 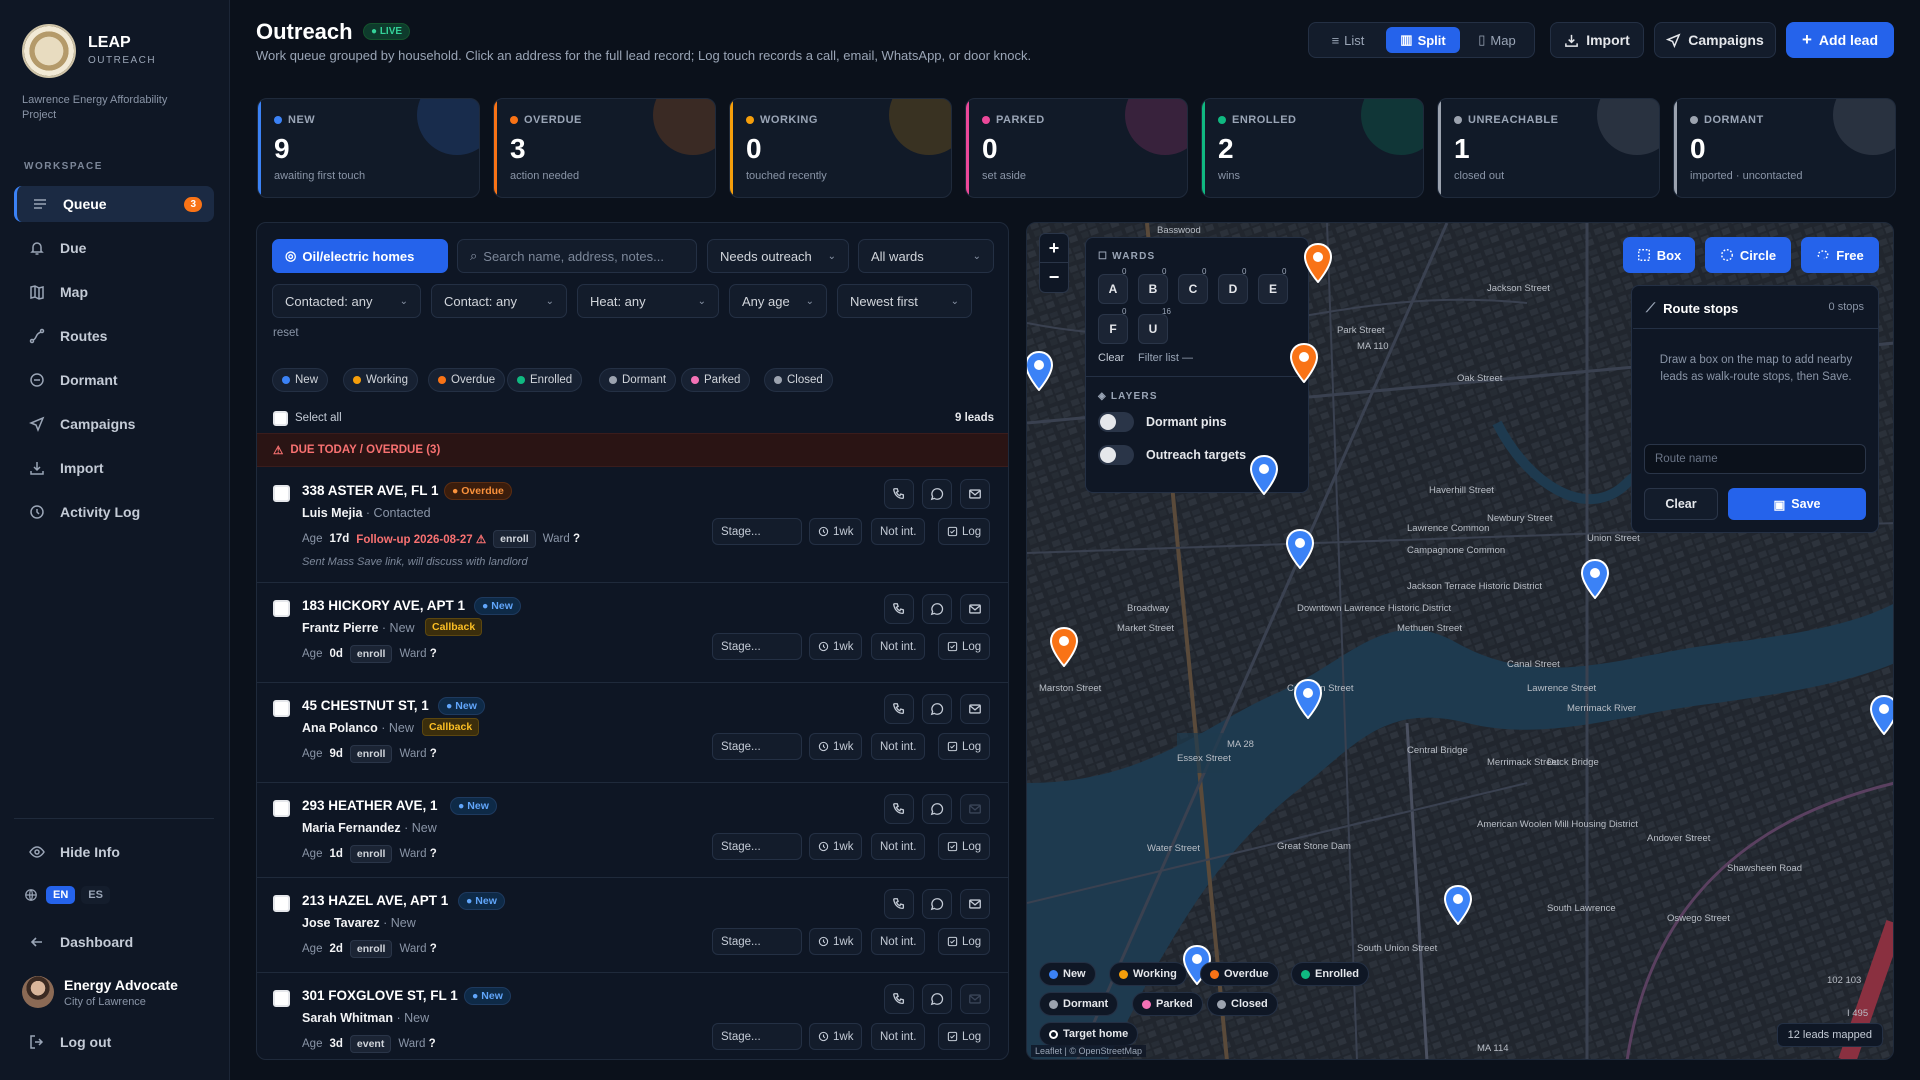 I want to click on sidebar-item-map: Map, so click(x=114, y=292).